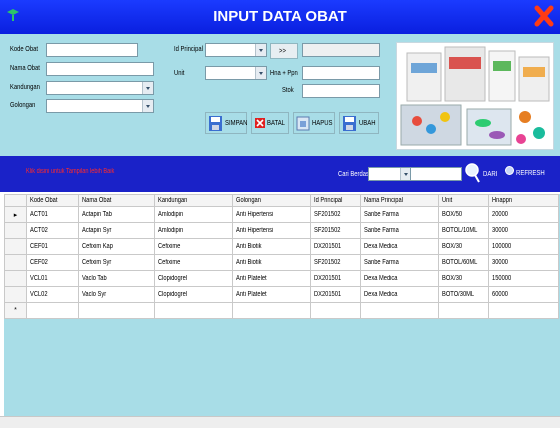 This screenshot has width=560, height=428. I want to click on ubah-button: UBAH, so click(359, 123).